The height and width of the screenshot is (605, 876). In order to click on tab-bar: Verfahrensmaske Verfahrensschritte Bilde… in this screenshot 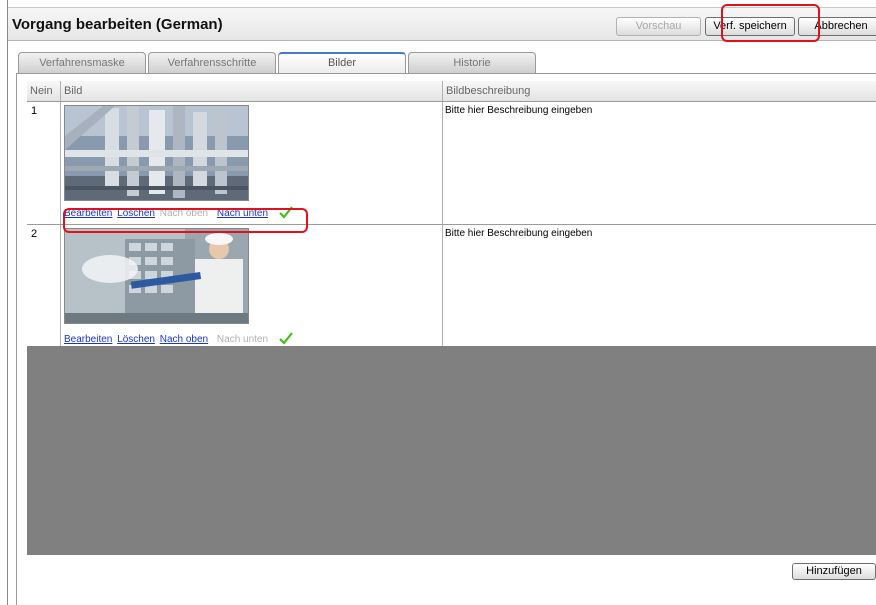, I will do `click(446, 62)`.